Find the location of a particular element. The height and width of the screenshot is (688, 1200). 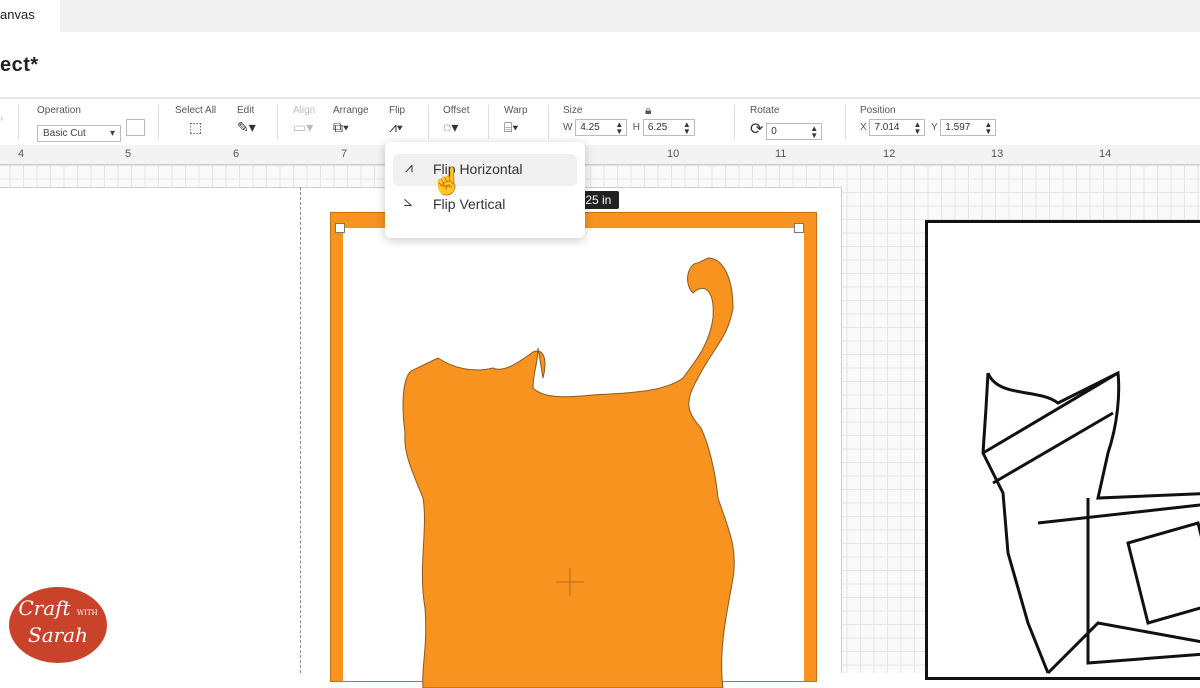

warp-group: Warp ⌸▾ is located at coordinates (516, 120).